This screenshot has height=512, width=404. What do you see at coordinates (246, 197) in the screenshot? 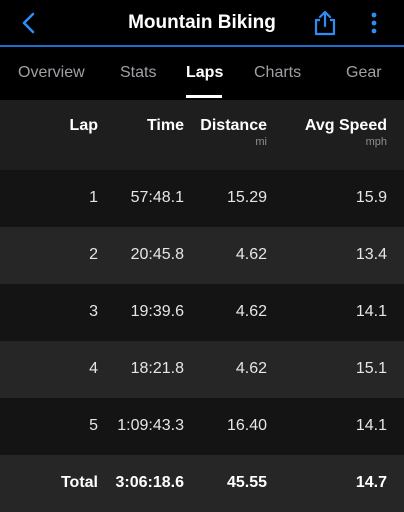
I see `lap-distance: 15.29` at bounding box center [246, 197].